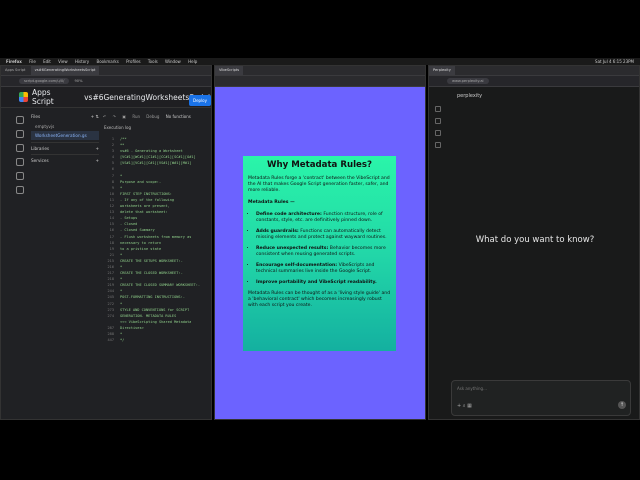 The image size is (640, 480). Describe the element at coordinates (106, 81) in the screenshot. I see `address-bar: script.google.com/u/0/ 90%` at that location.